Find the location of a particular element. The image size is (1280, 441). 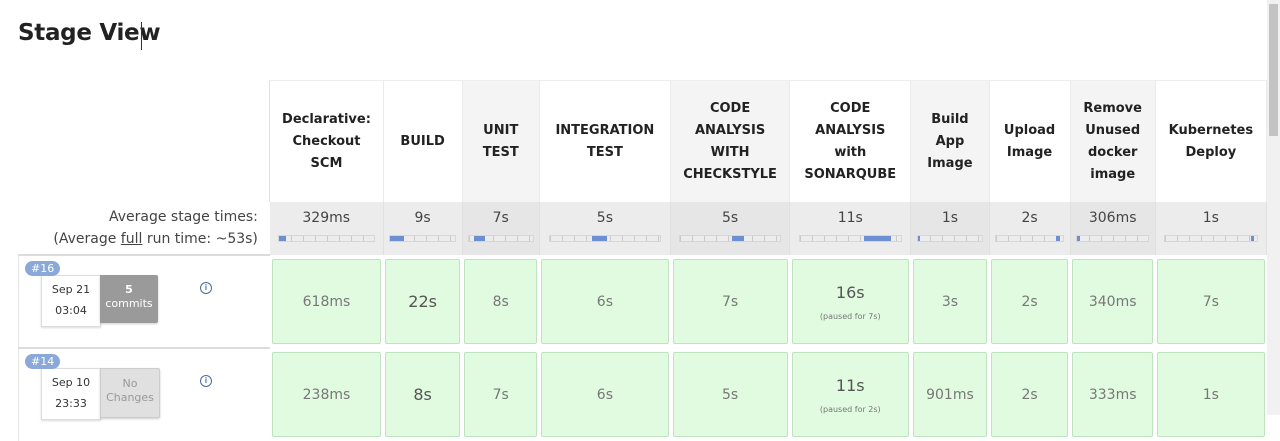

stage-result-cell: 340ms is located at coordinates (1113, 301).